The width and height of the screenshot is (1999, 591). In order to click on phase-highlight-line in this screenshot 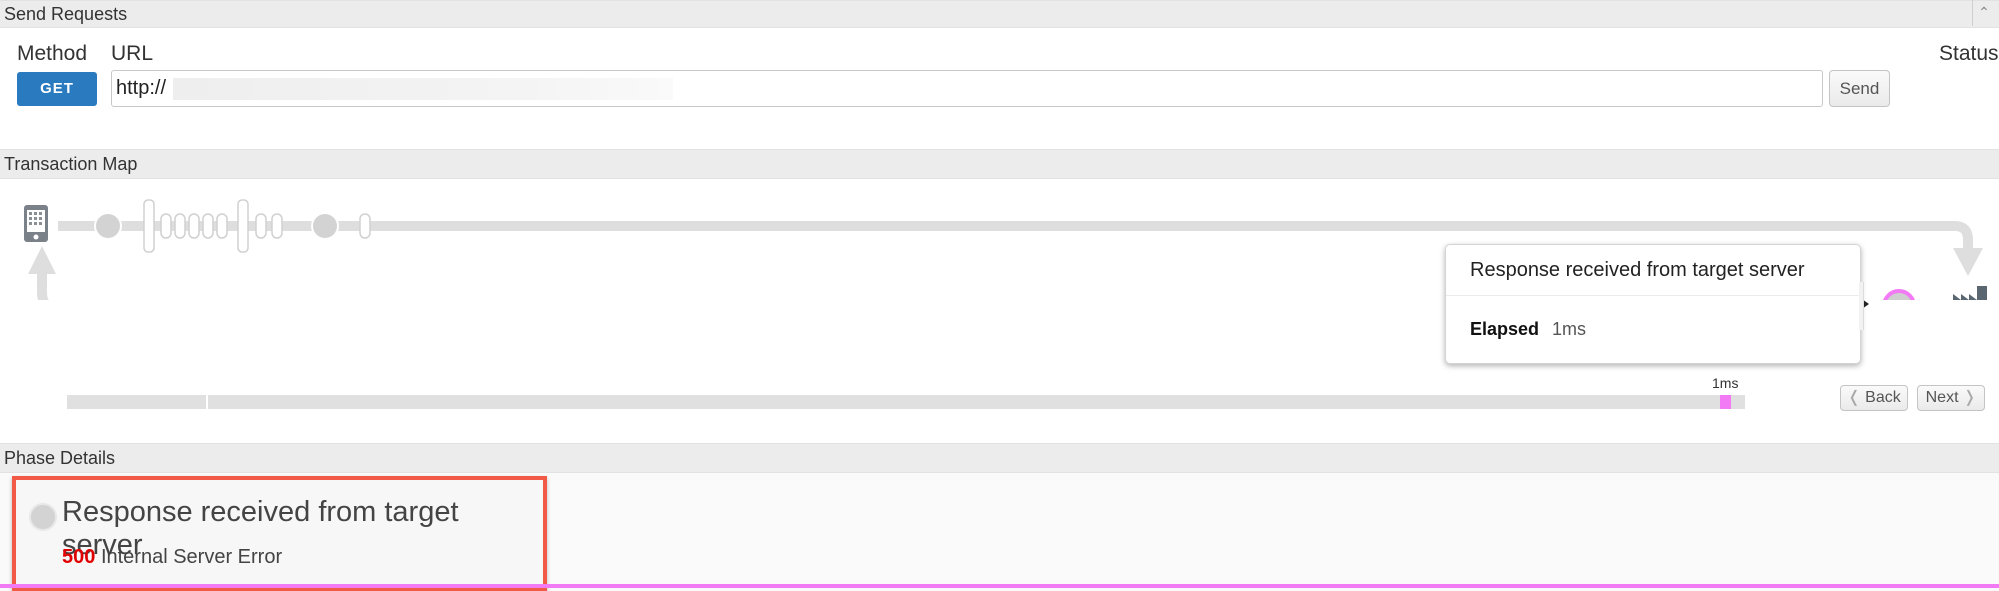, I will do `click(999, 586)`.